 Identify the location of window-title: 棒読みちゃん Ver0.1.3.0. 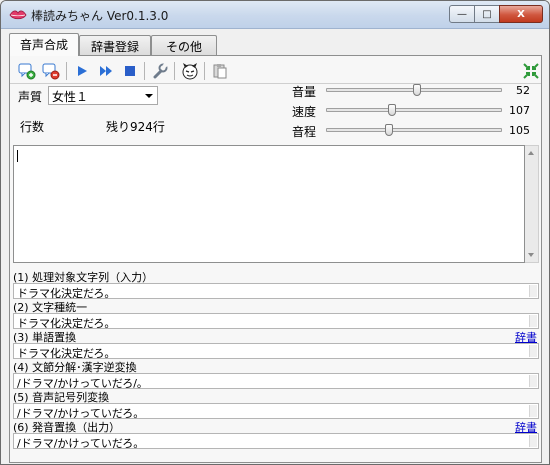
(100, 16).